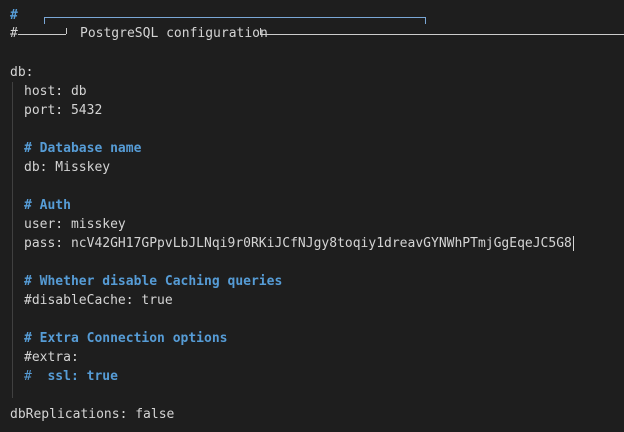 This screenshot has width=624, height=432. Describe the element at coordinates (42, 34) in the screenshot. I see `banner-frame-left` at that location.